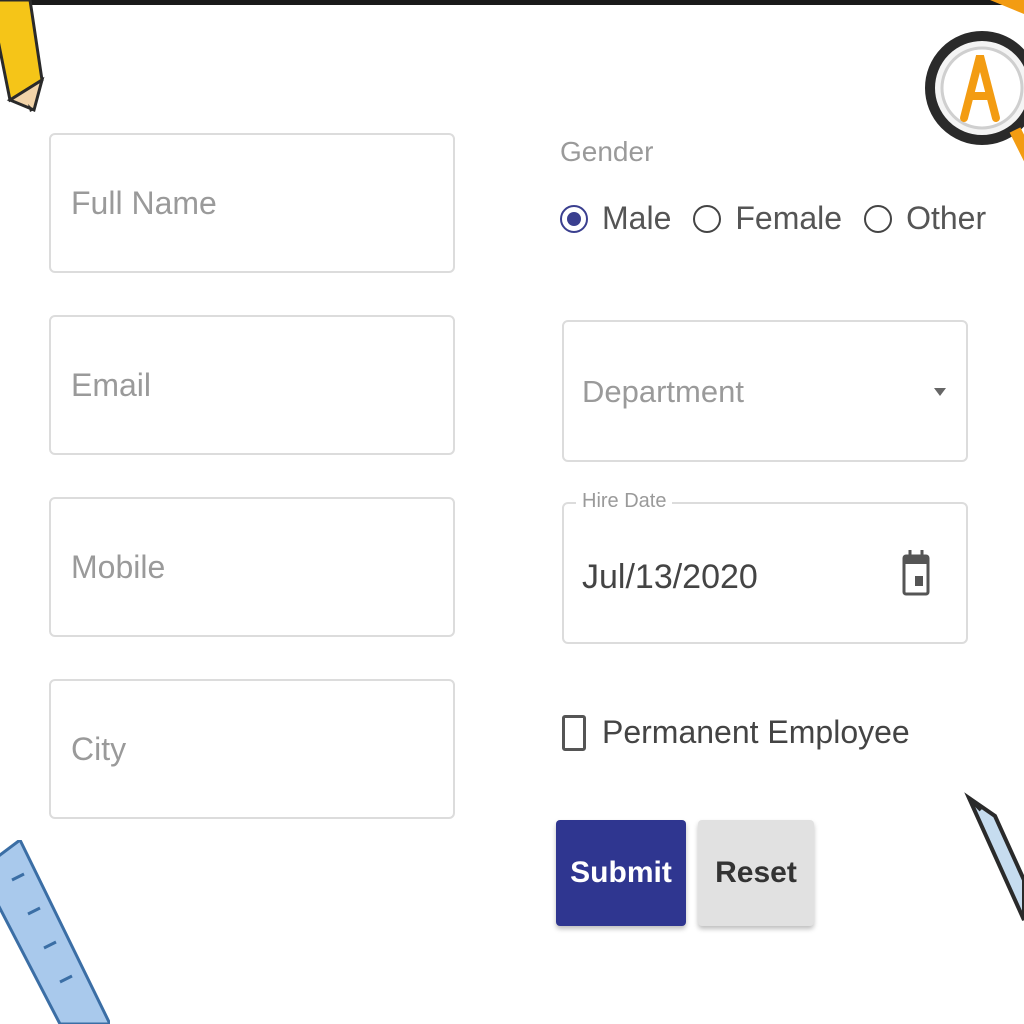 The height and width of the screenshot is (1024, 1024). I want to click on mobile-field, so click(252, 567).